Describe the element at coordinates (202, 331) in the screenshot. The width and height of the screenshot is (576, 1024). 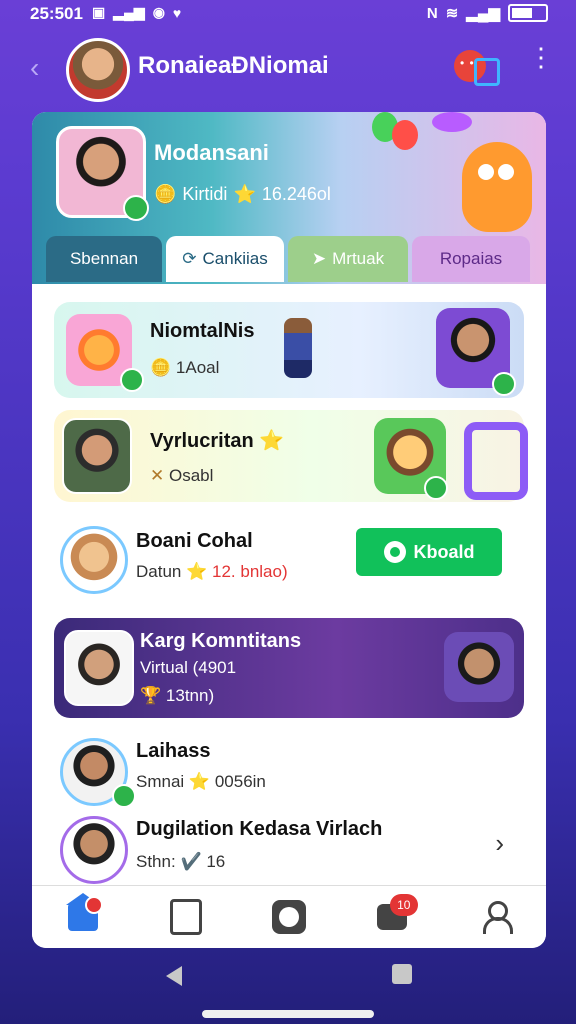
I see `card-title: NiomtalNis` at that location.